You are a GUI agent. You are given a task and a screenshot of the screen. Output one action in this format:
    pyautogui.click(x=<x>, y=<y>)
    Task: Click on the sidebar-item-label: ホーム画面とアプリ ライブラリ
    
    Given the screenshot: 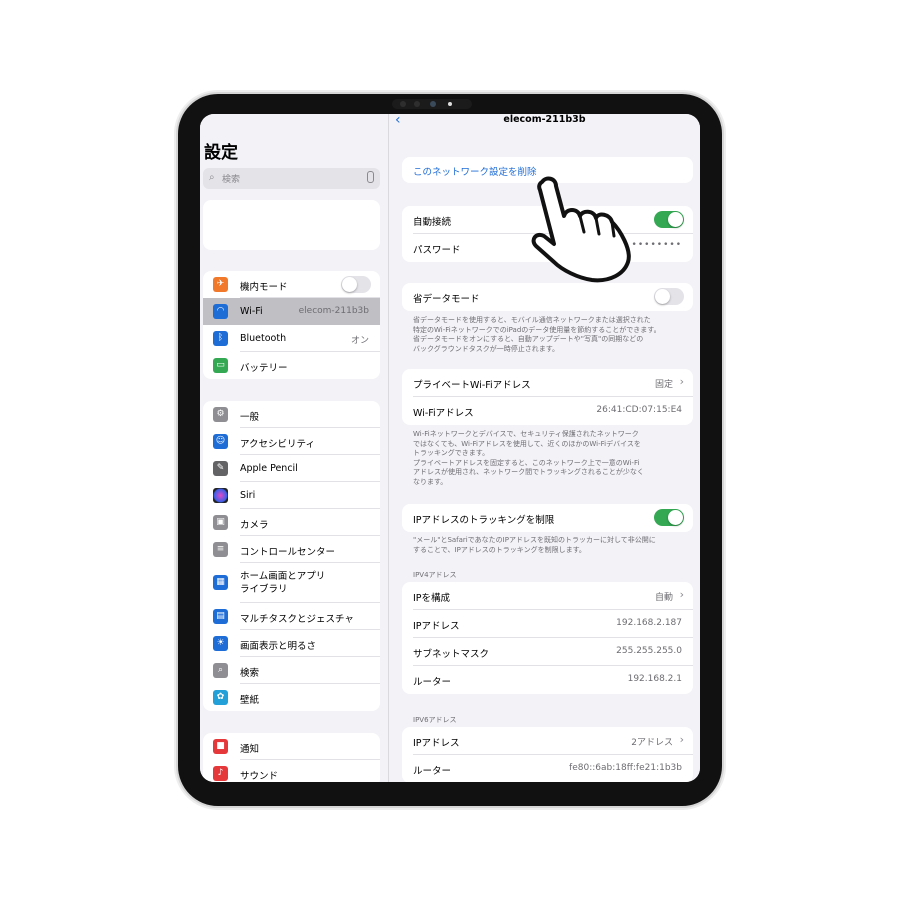 What is the action you would take?
    pyautogui.click(x=283, y=583)
    